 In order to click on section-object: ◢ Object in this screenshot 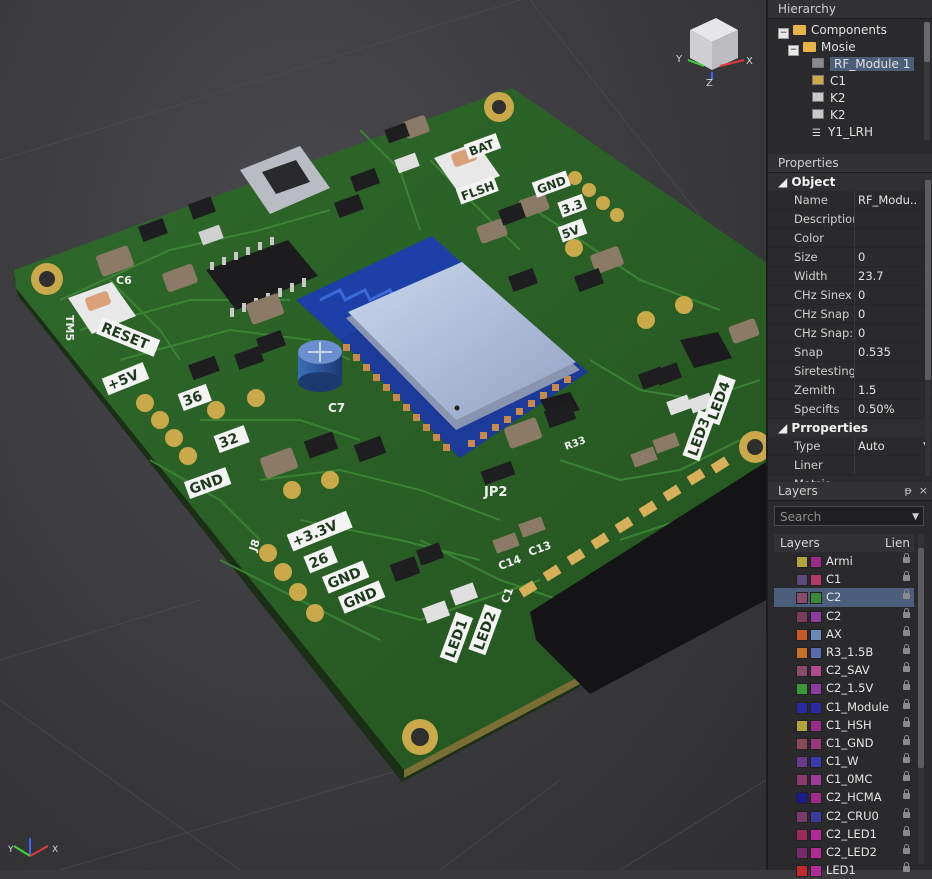, I will do `click(850, 182)`.